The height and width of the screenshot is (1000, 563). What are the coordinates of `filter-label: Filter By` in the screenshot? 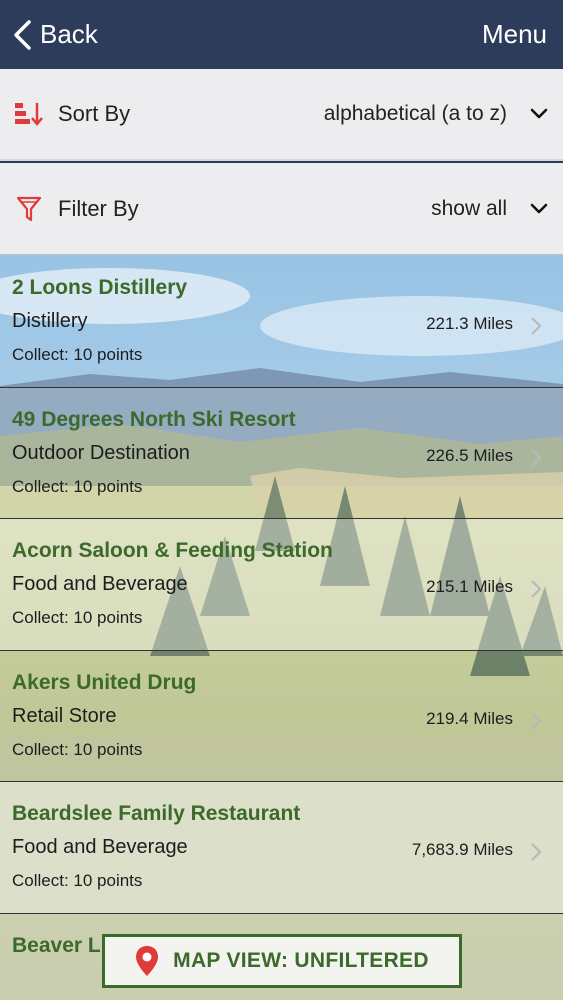 It's located at (98, 208).